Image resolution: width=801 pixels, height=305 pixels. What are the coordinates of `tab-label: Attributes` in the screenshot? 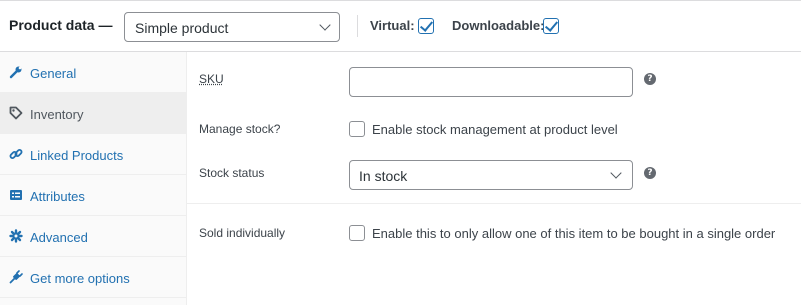 It's located at (57, 196).